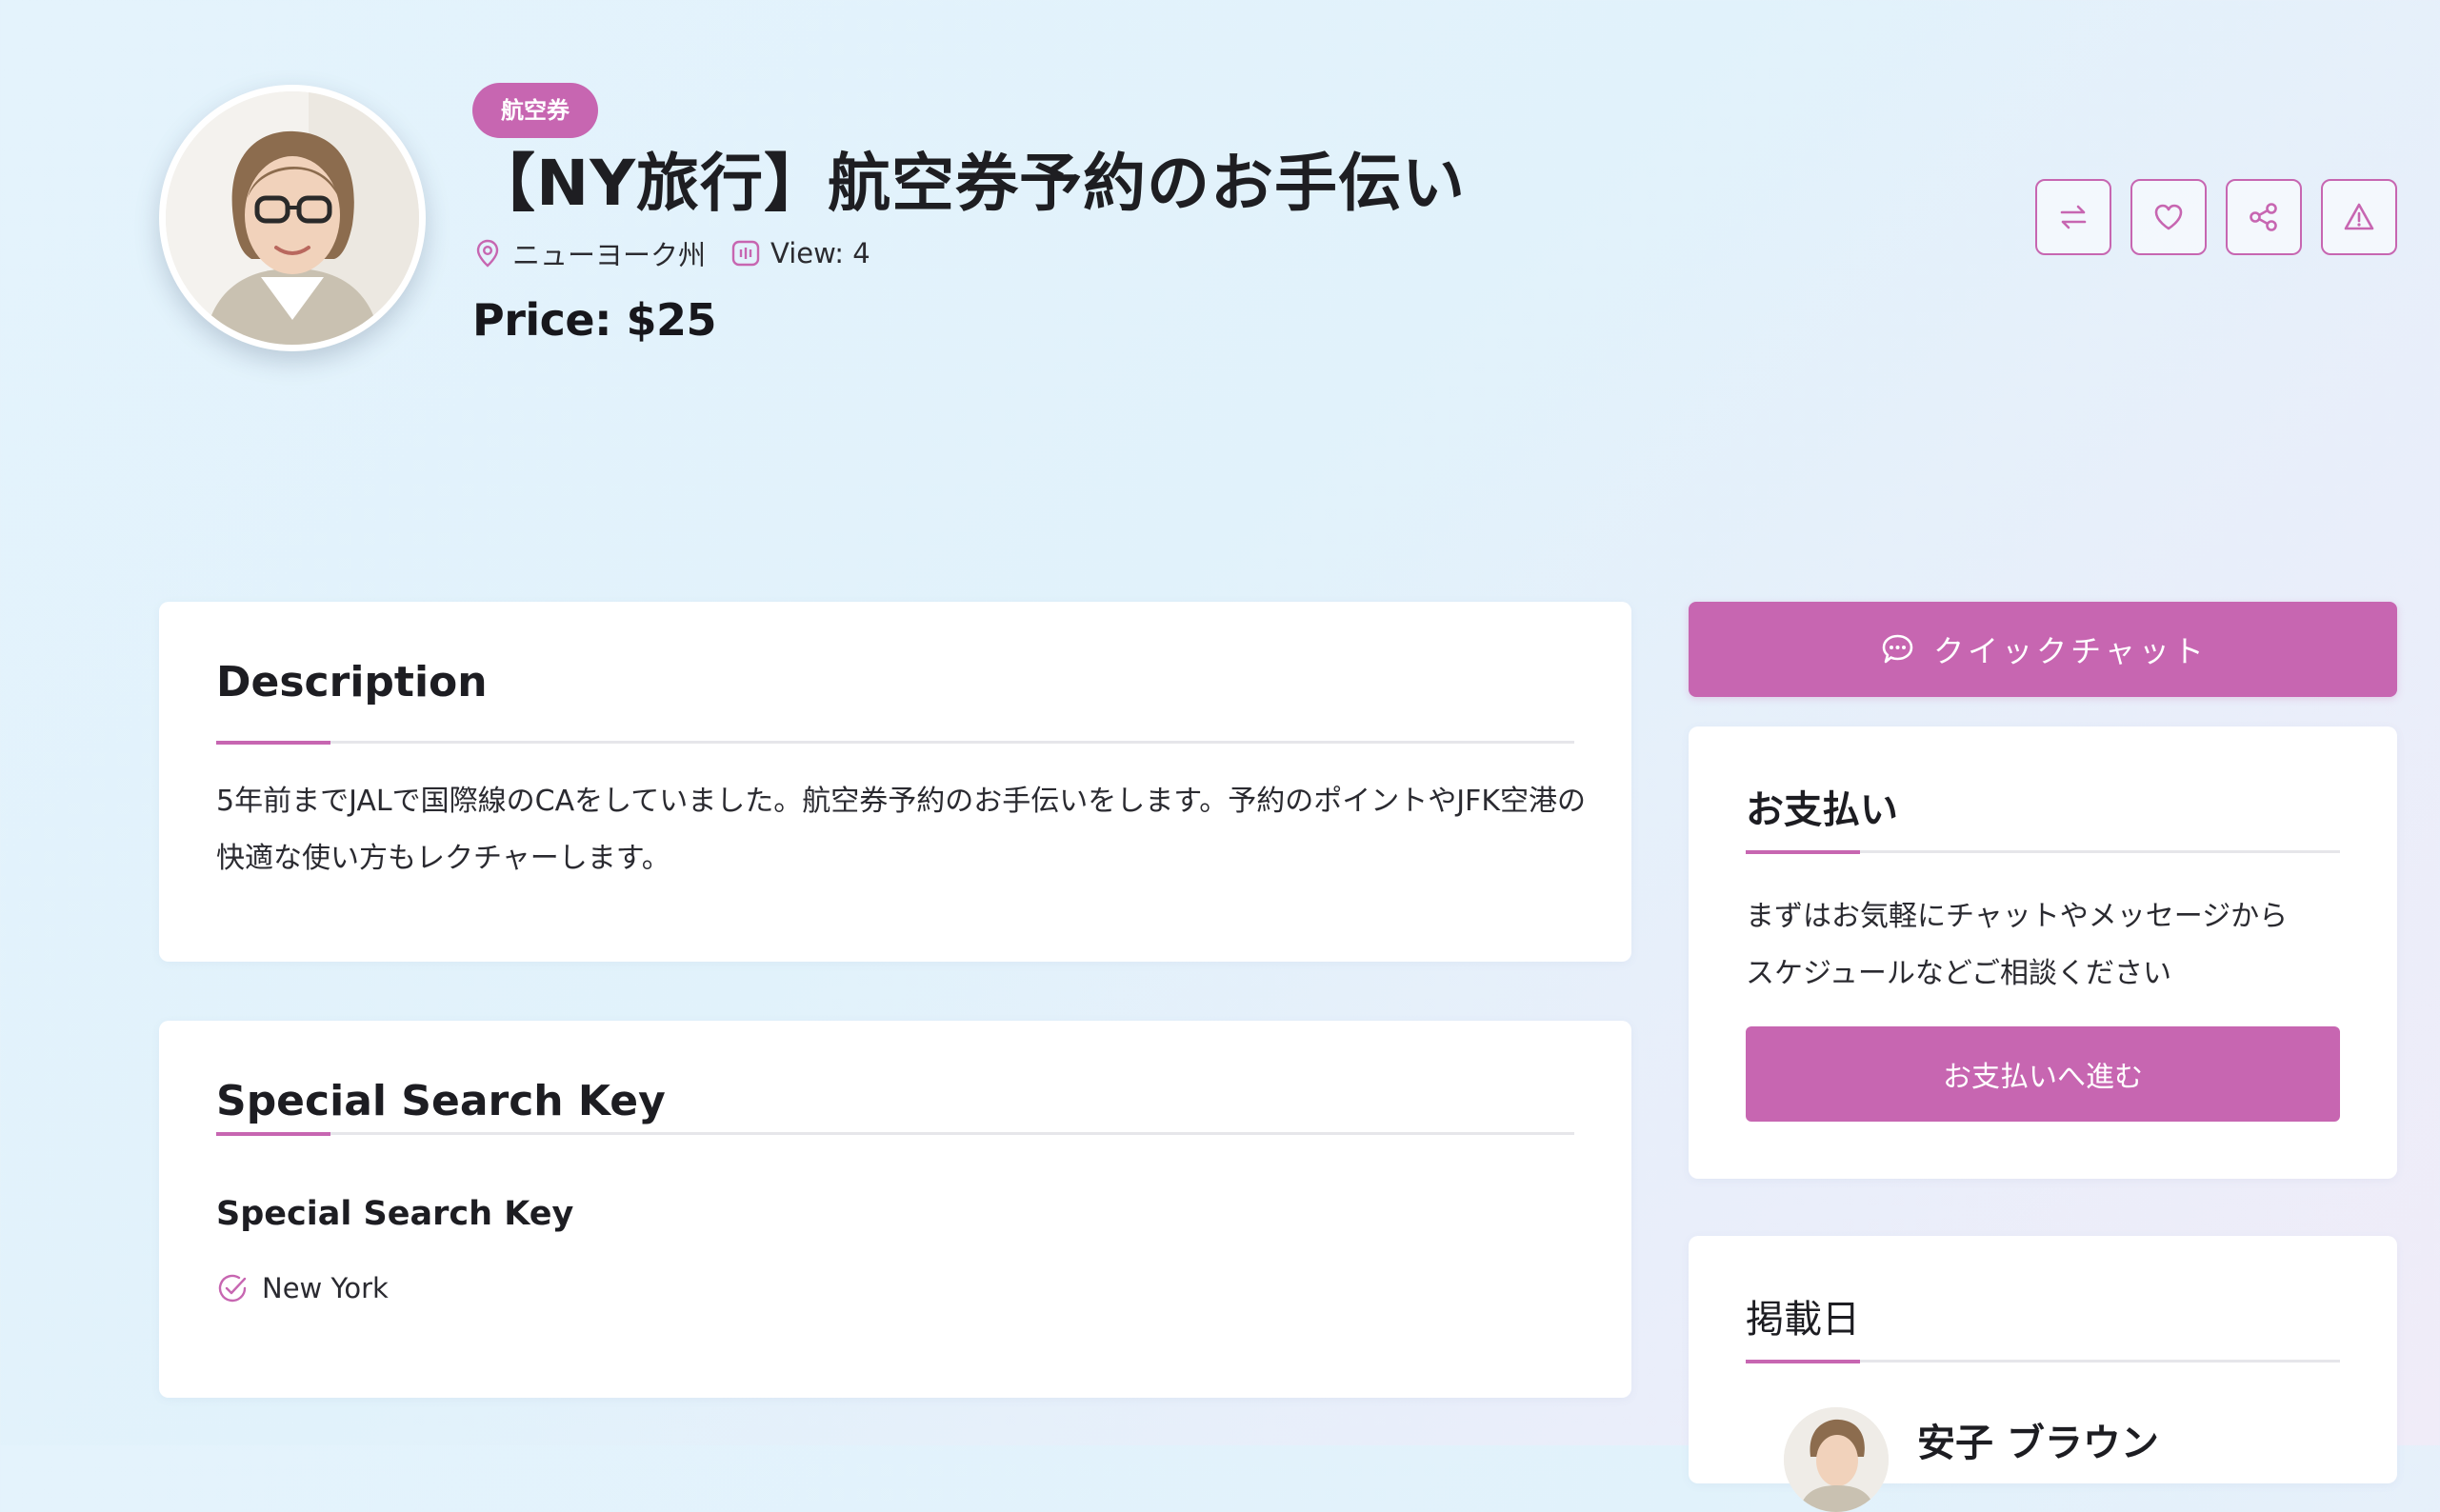 This screenshot has width=2440, height=1512. I want to click on poster-avatar, so click(1836, 1459).